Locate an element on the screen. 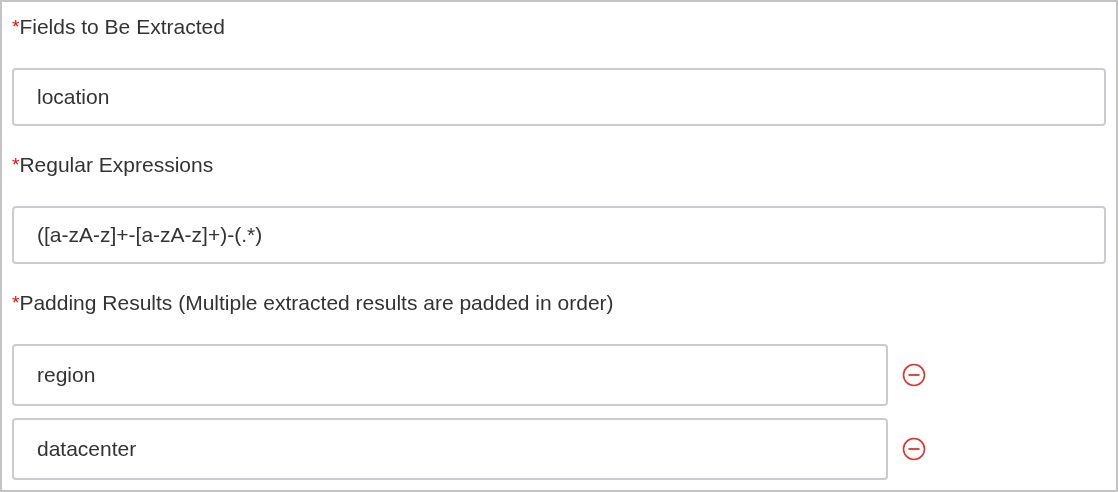 Image resolution: width=1118 pixels, height=492 pixels. text-field: region is located at coordinates (450, 375).